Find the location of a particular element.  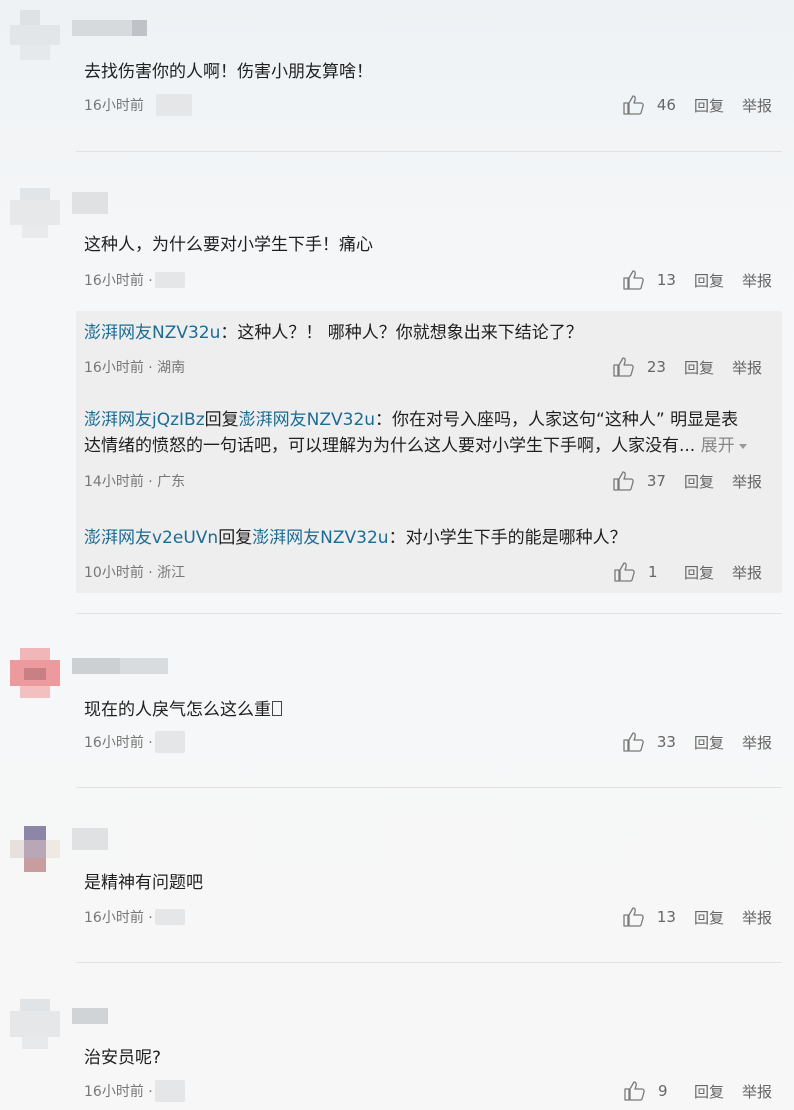

comment-text: 去找伤害你的人啊！伤害小朋友算啥！ is located at coordinates (228, 72).